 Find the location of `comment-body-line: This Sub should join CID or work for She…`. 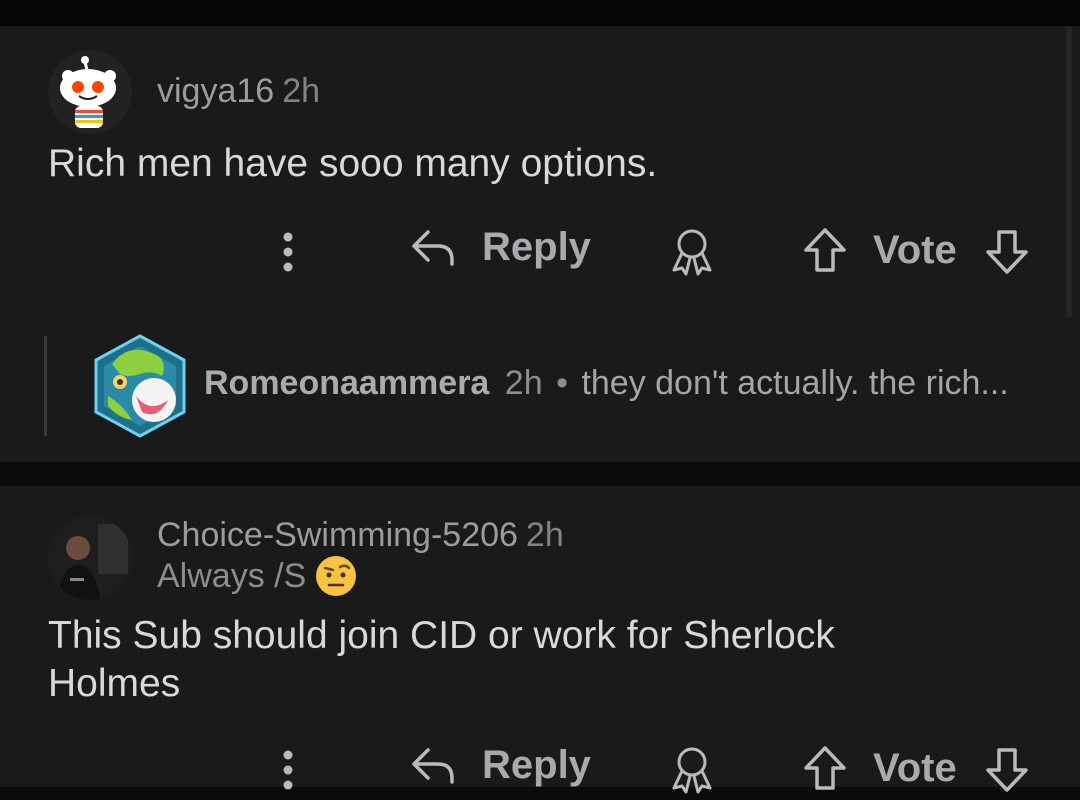

comment-body-line: This Sub should join CID or work for She… is located at coordinates (441, 635).